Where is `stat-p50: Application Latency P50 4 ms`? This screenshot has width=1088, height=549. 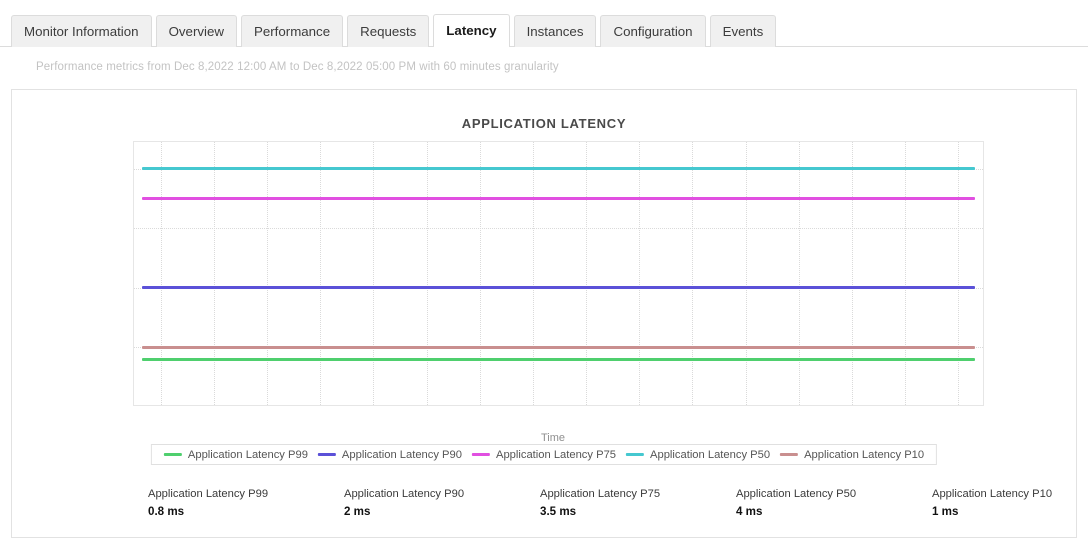
stat-p50: Application Latency P50 4 ms is located at coordinates (834, 503).